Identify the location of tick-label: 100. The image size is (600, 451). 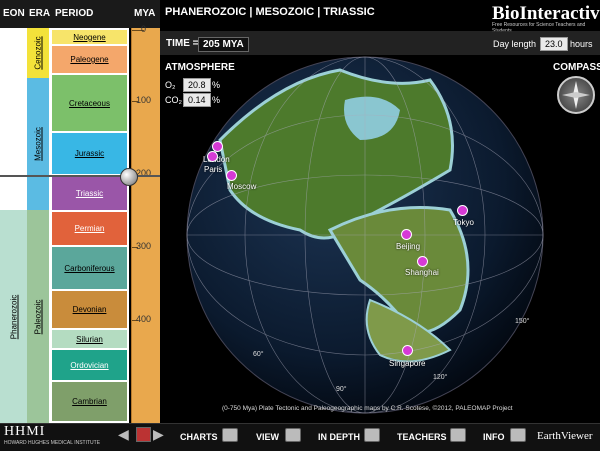
(144, 100).